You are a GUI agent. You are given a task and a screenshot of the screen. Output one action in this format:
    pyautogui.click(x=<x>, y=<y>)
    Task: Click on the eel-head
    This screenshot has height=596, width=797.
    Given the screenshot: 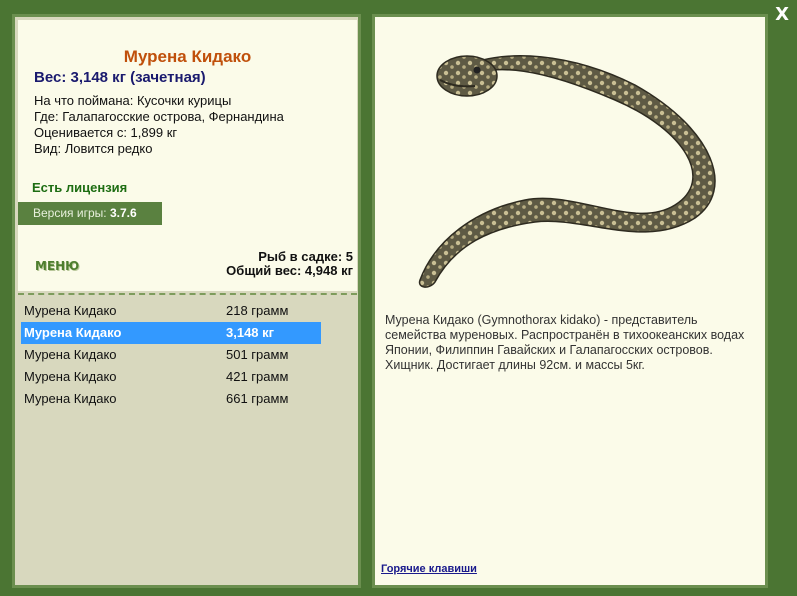 What is the action you would take?
    pyautogui.click(x=467, y=76)
    